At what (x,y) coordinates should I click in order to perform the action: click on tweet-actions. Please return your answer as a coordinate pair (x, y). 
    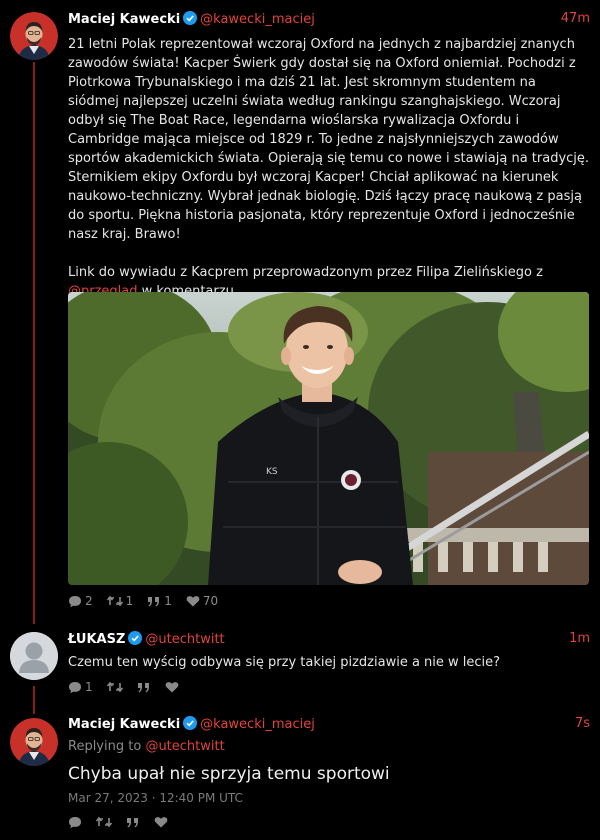
    Looking at the image, I should click on (118, 822).